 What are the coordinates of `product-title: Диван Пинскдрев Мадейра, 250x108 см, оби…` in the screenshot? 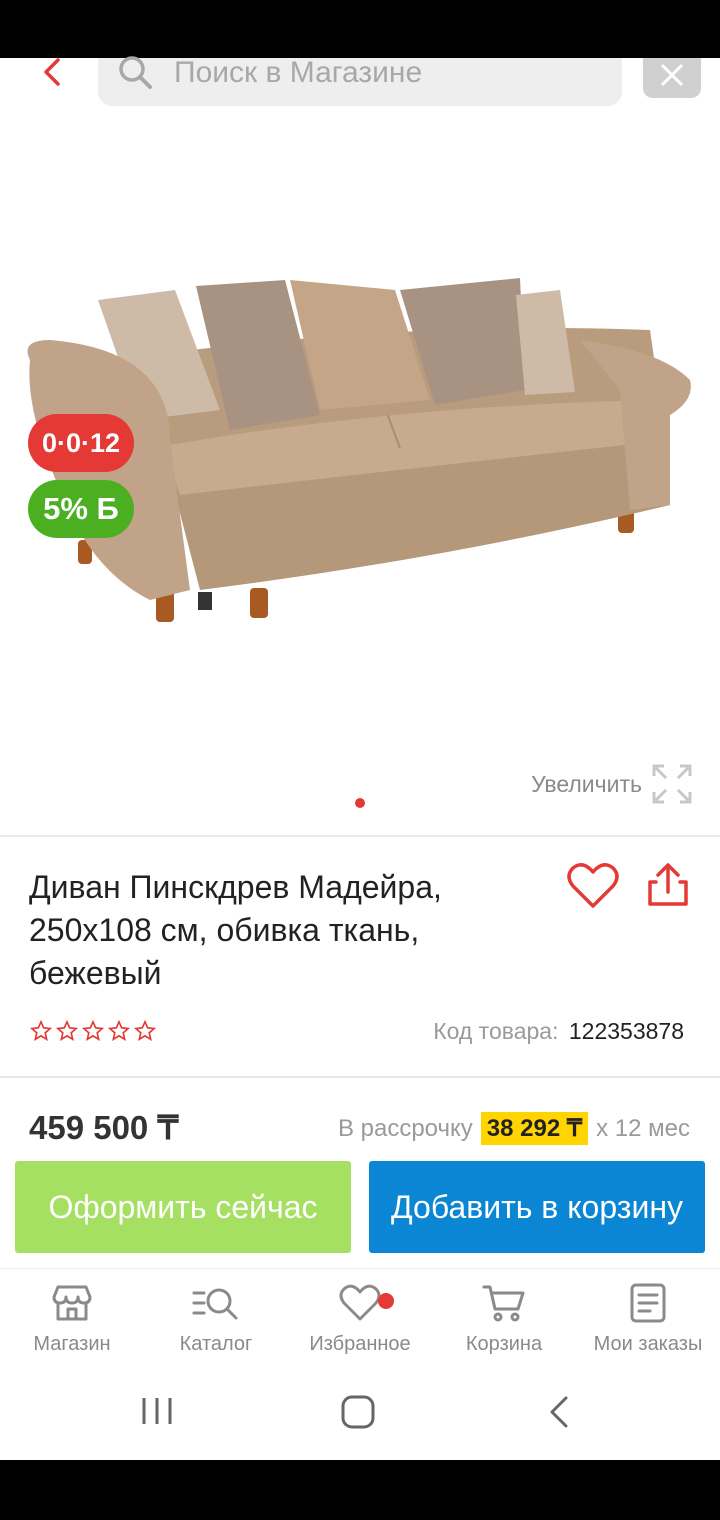 It's located at (235, 930).